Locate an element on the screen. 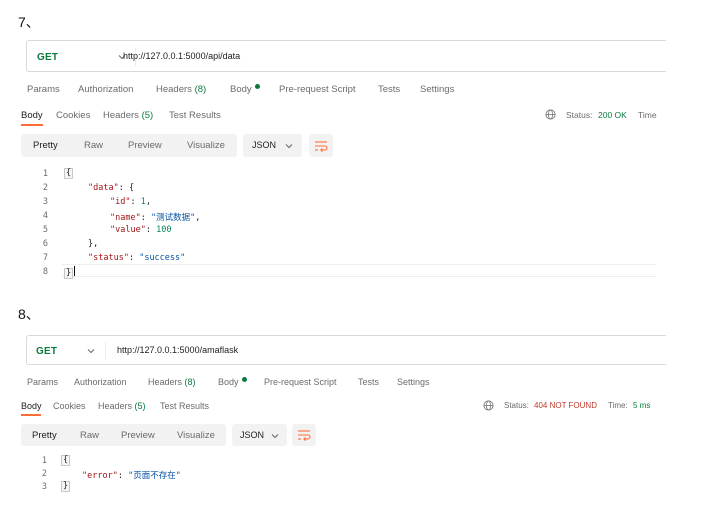 The image size is (703, 510). time-value: 5 ms is located at coordinates (641, 405).